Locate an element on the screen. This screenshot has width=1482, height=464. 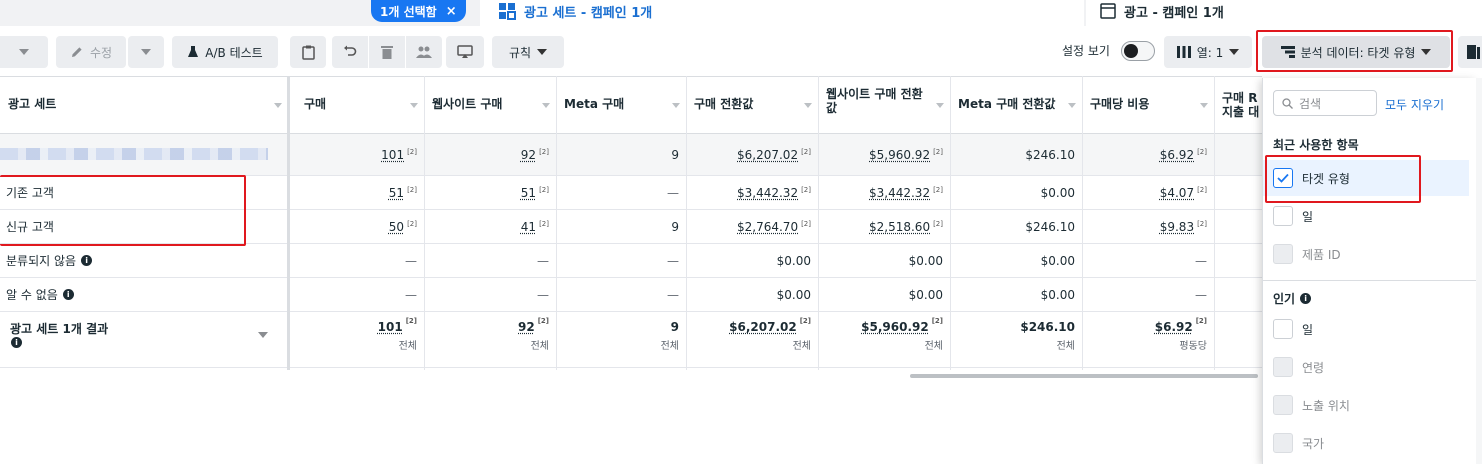
search-icon is located at coordinates (1287, 103).